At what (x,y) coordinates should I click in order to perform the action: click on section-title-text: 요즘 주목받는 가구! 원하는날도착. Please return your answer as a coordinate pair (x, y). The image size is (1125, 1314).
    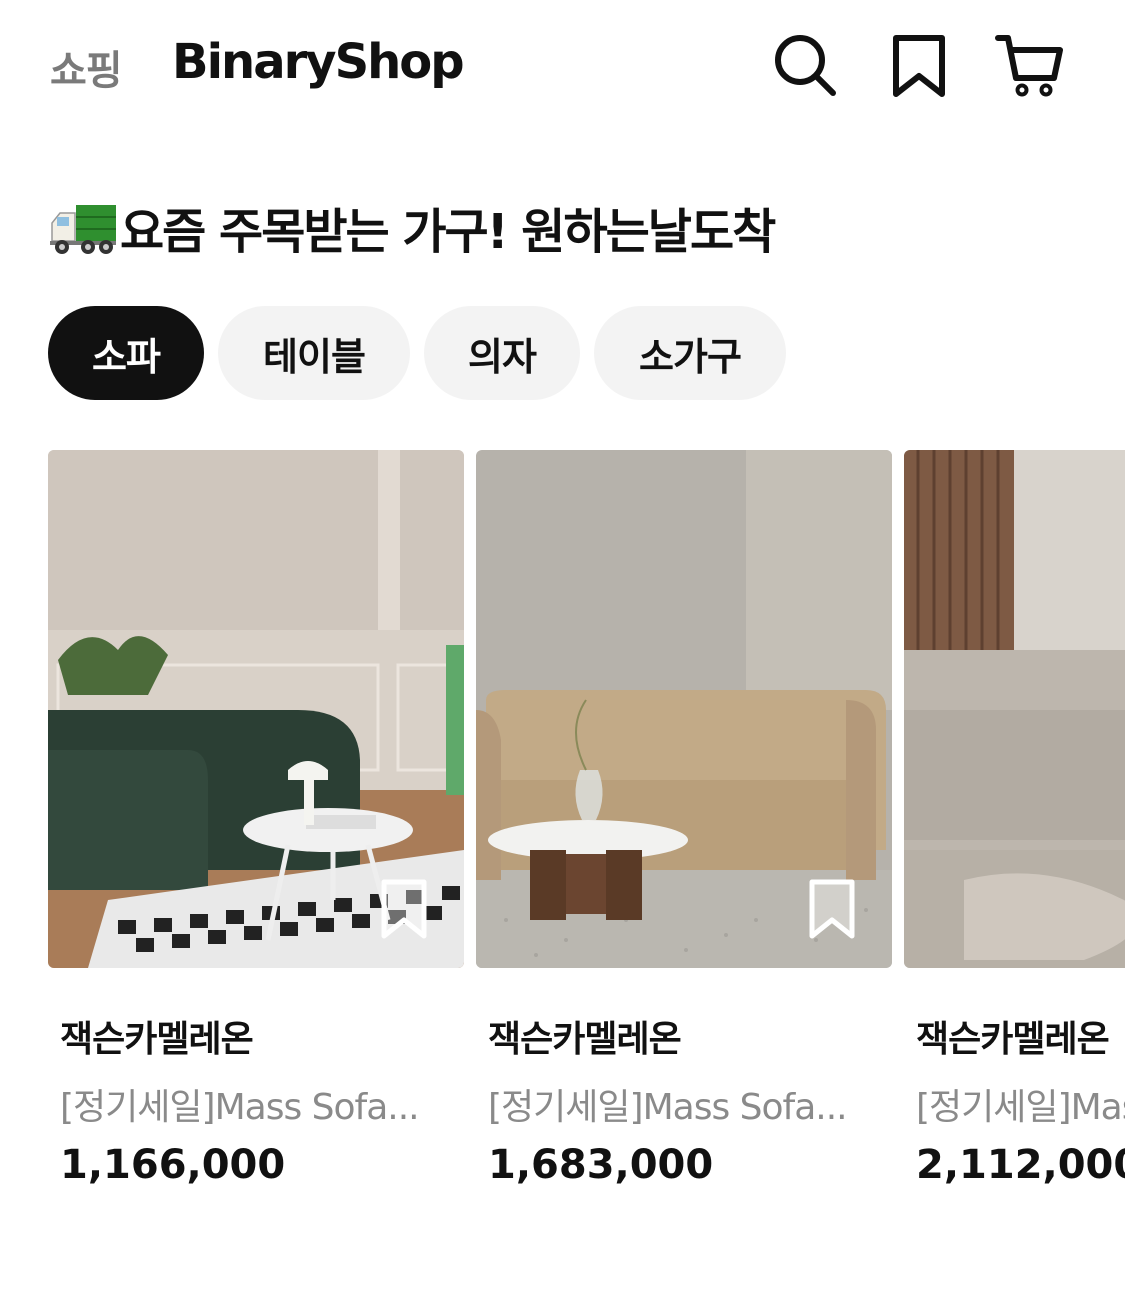
    Looking at the image, I should click on (448, 232).